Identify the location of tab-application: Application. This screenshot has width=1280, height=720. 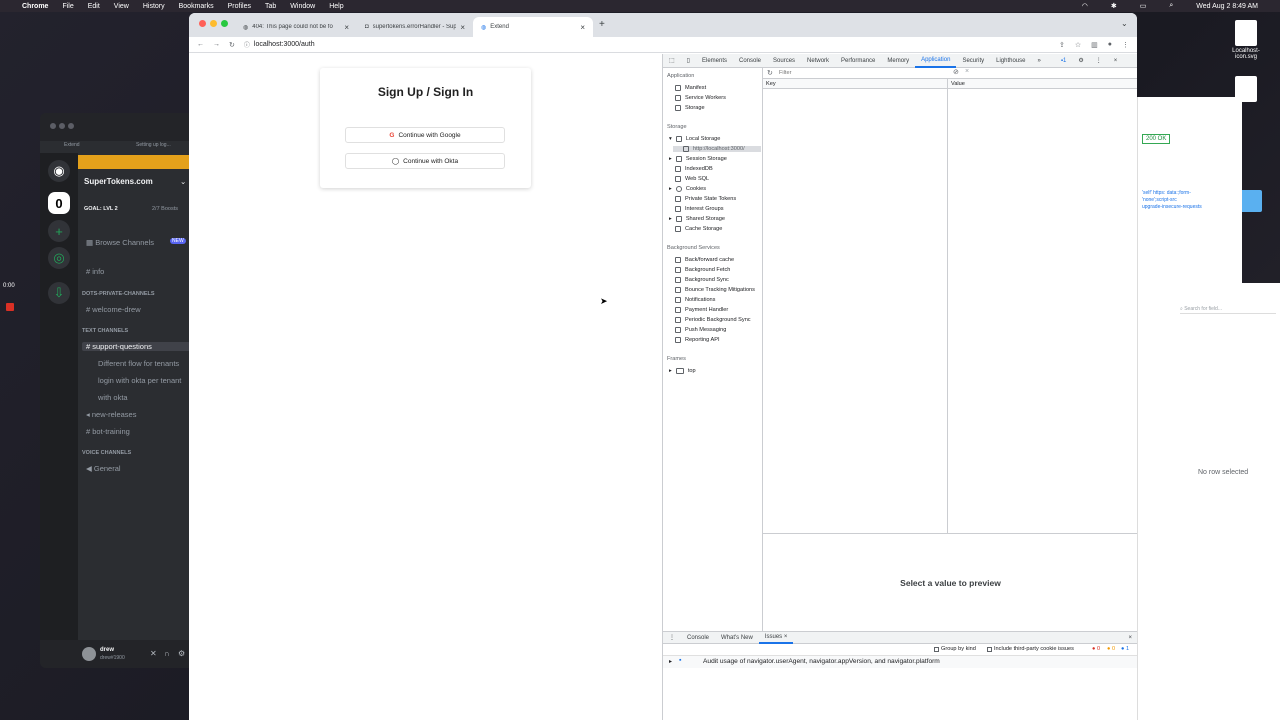
(936, 61).